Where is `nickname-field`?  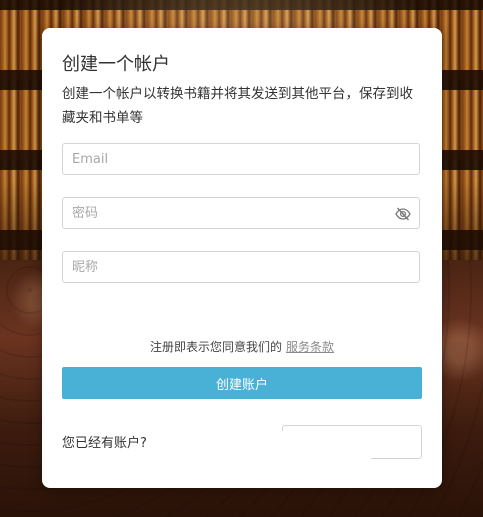
nickname-field is located at coordinates (241, 267).